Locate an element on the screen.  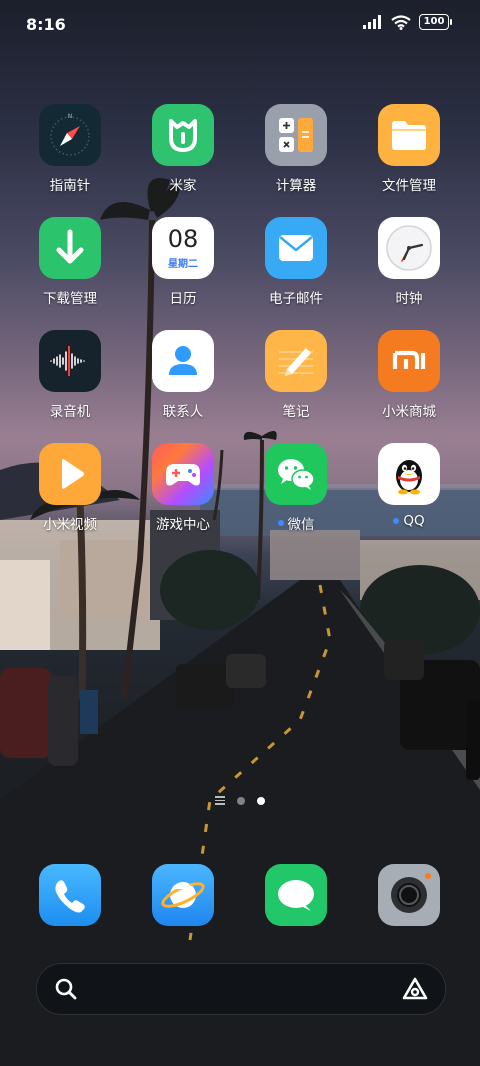
app-label: 小米商城 is located at coordinates (409, 412).